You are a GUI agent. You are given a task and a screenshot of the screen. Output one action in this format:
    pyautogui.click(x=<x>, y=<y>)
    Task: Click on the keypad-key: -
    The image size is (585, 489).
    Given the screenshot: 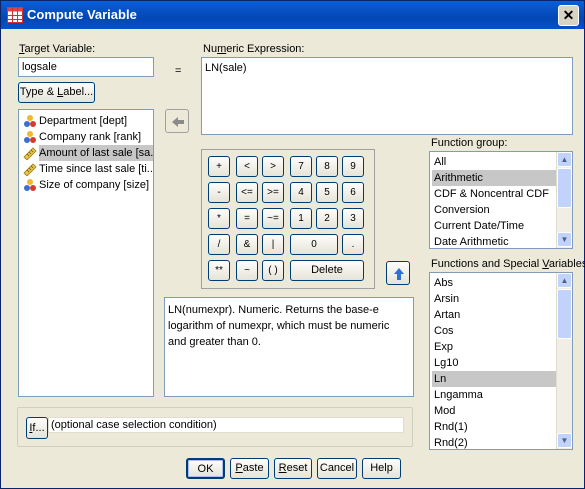 What is the action you would take?
    pyautogui.click(x=219, y=192)
    